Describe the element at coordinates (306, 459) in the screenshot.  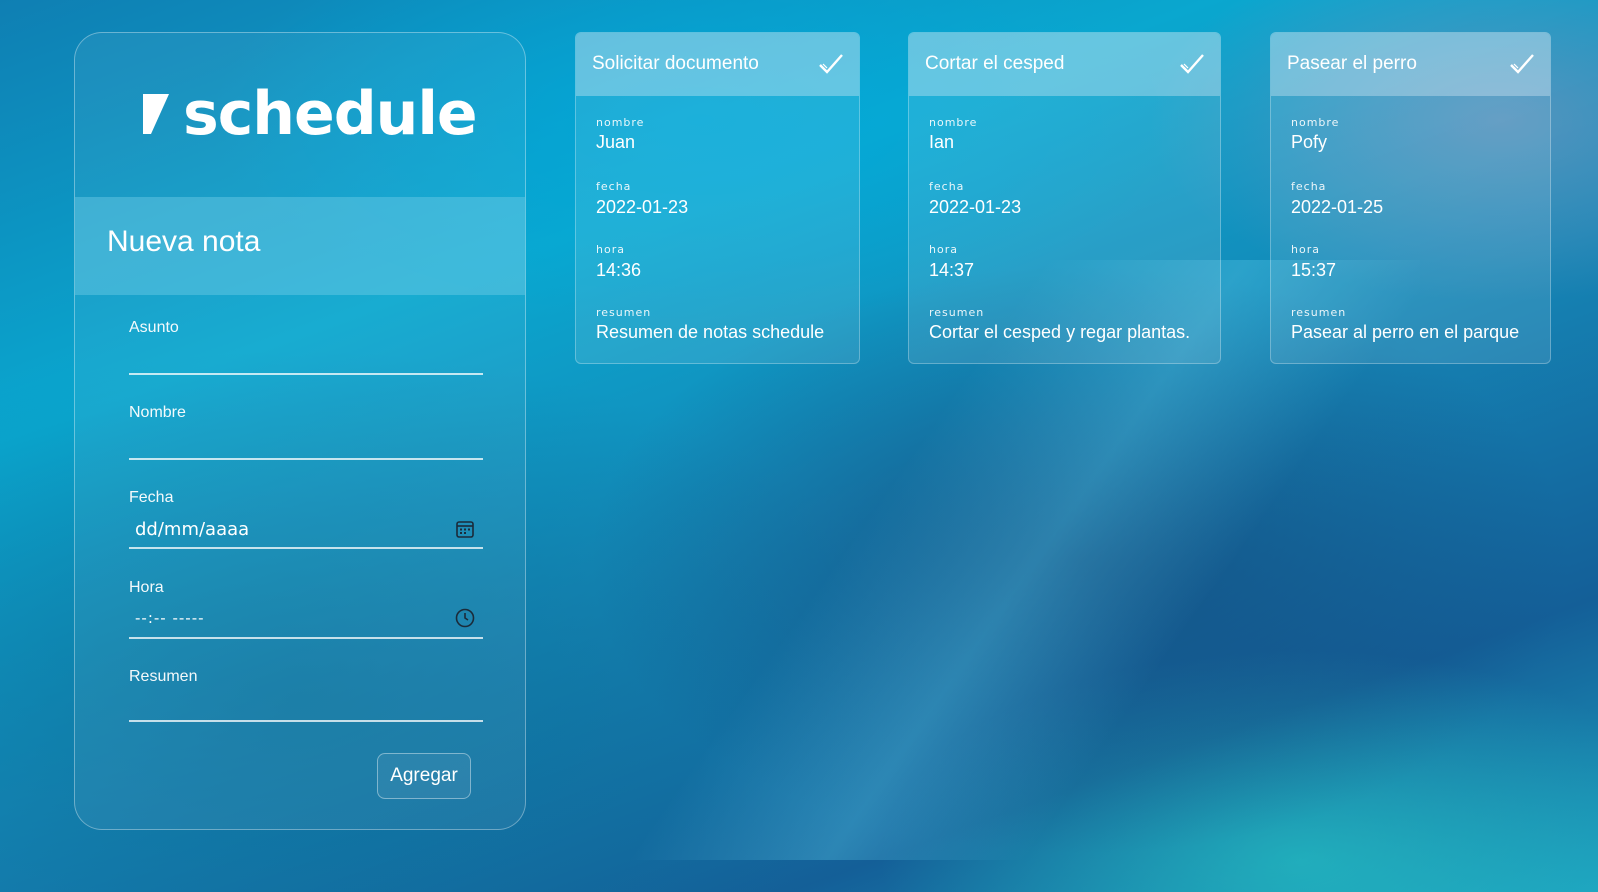
I see `nombre-underline` at that location.